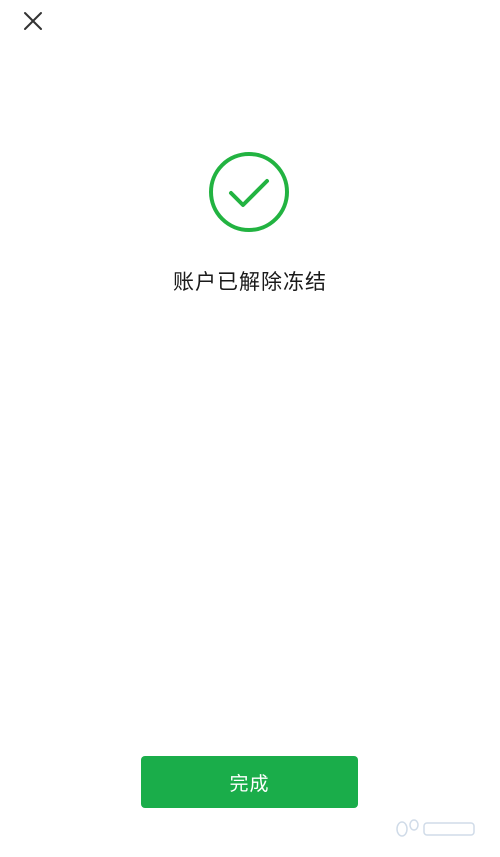 This screenshot has height=857, width=500. I want to click on status-message: 账户已解除冻结, so click(250, 282).